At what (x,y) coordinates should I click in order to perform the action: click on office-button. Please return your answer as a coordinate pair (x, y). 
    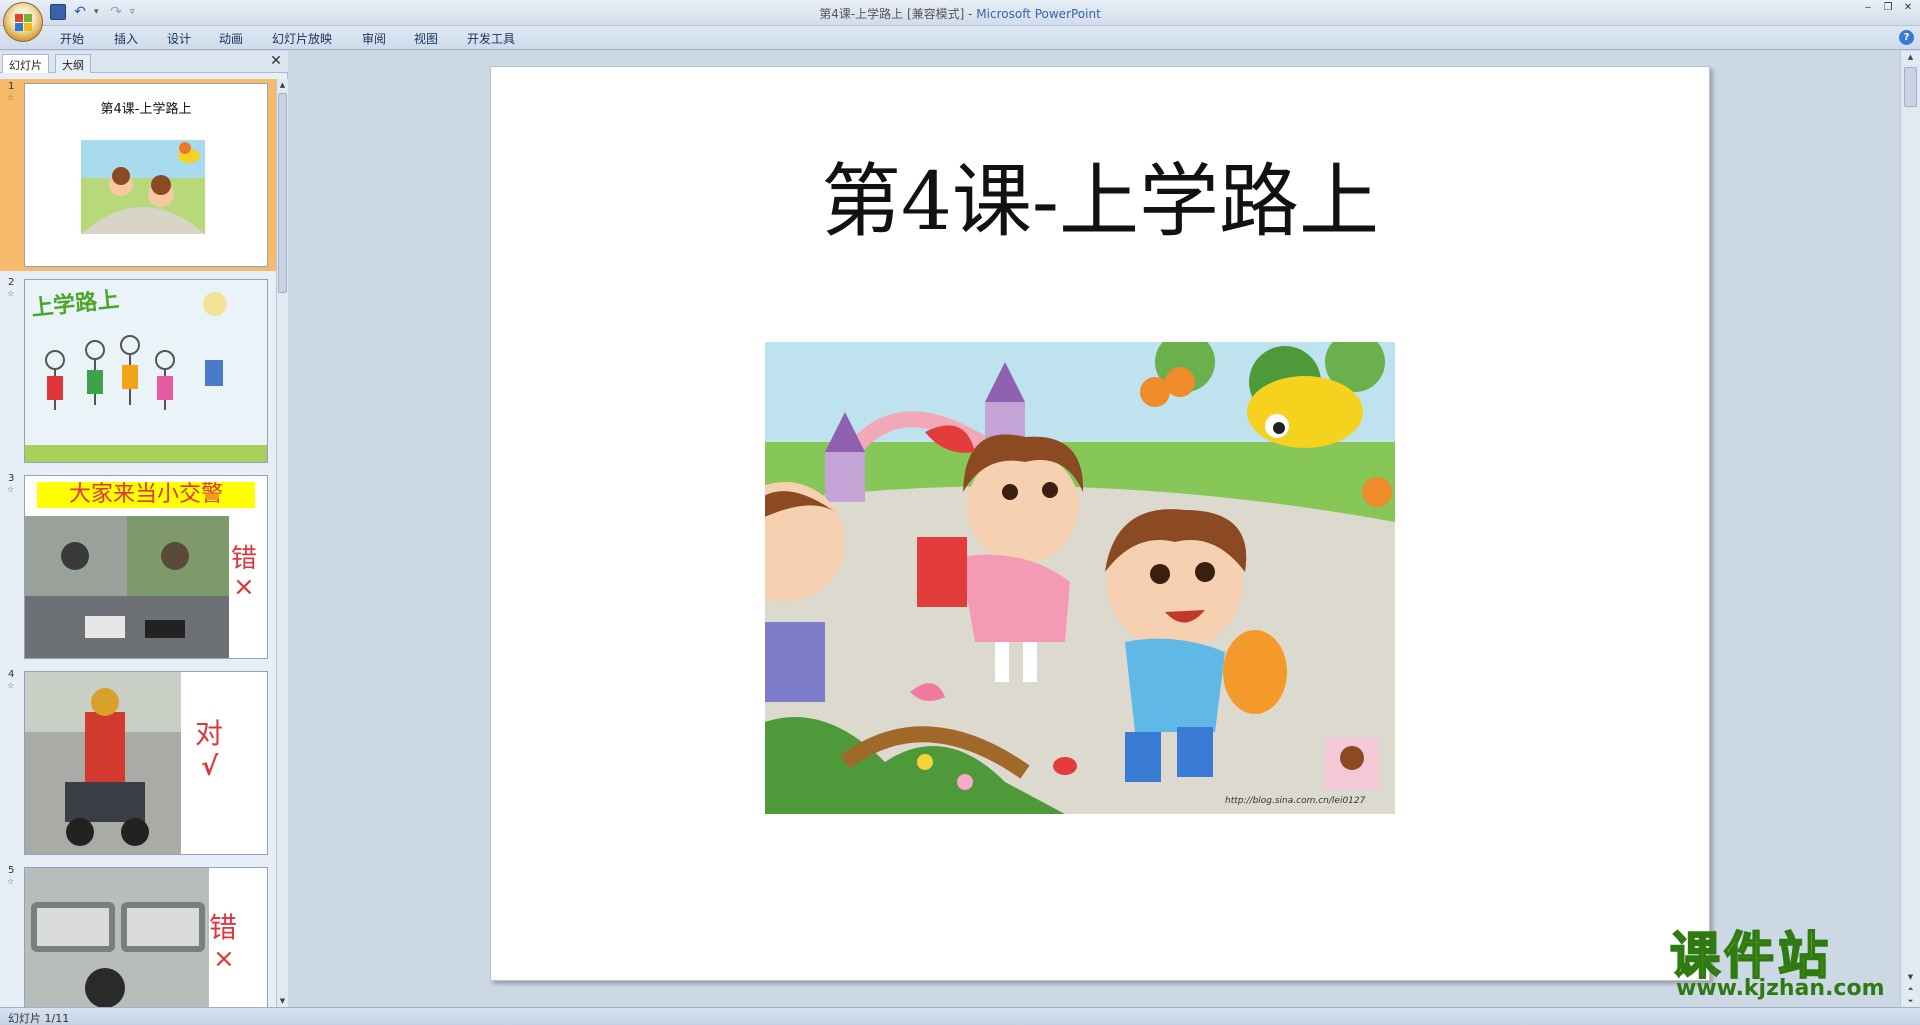
    Looking at the image, I should click on (23, 22).